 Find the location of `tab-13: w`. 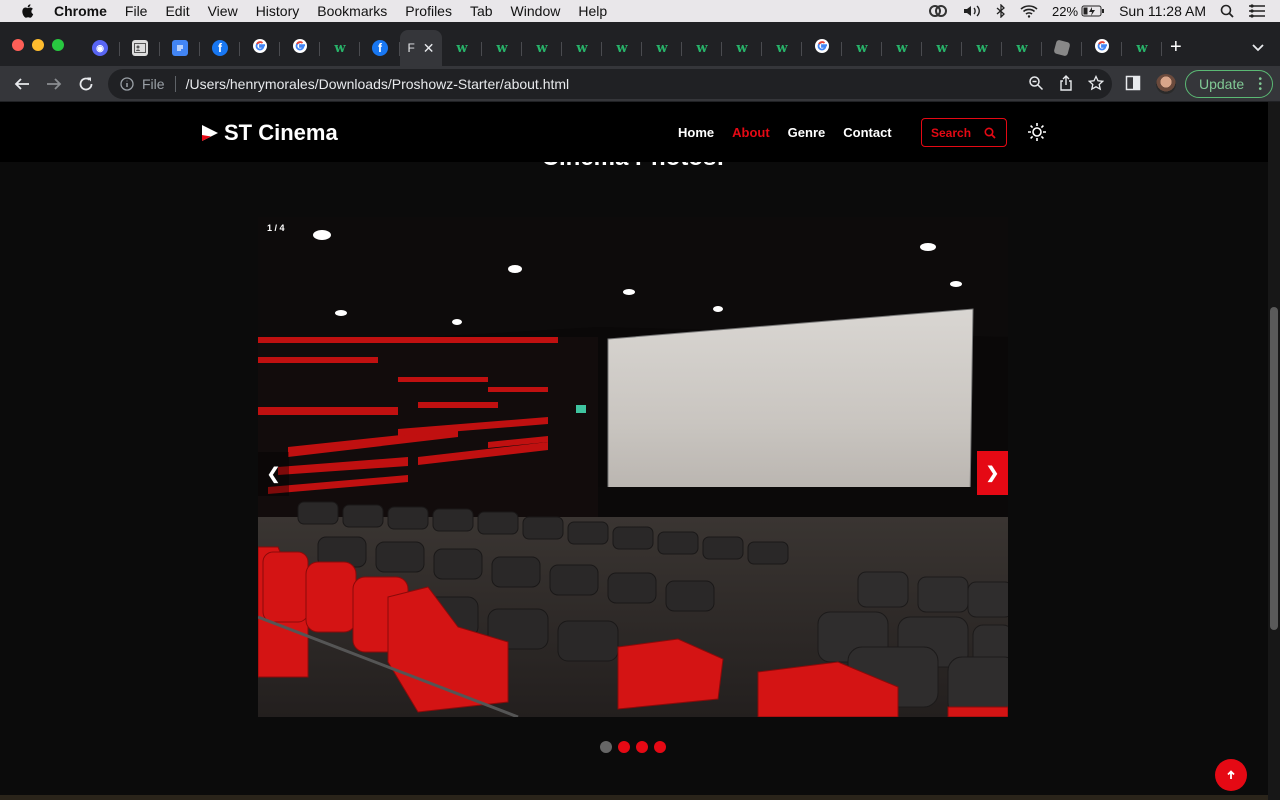

tab-13: w is located at coordinates (622, 48).